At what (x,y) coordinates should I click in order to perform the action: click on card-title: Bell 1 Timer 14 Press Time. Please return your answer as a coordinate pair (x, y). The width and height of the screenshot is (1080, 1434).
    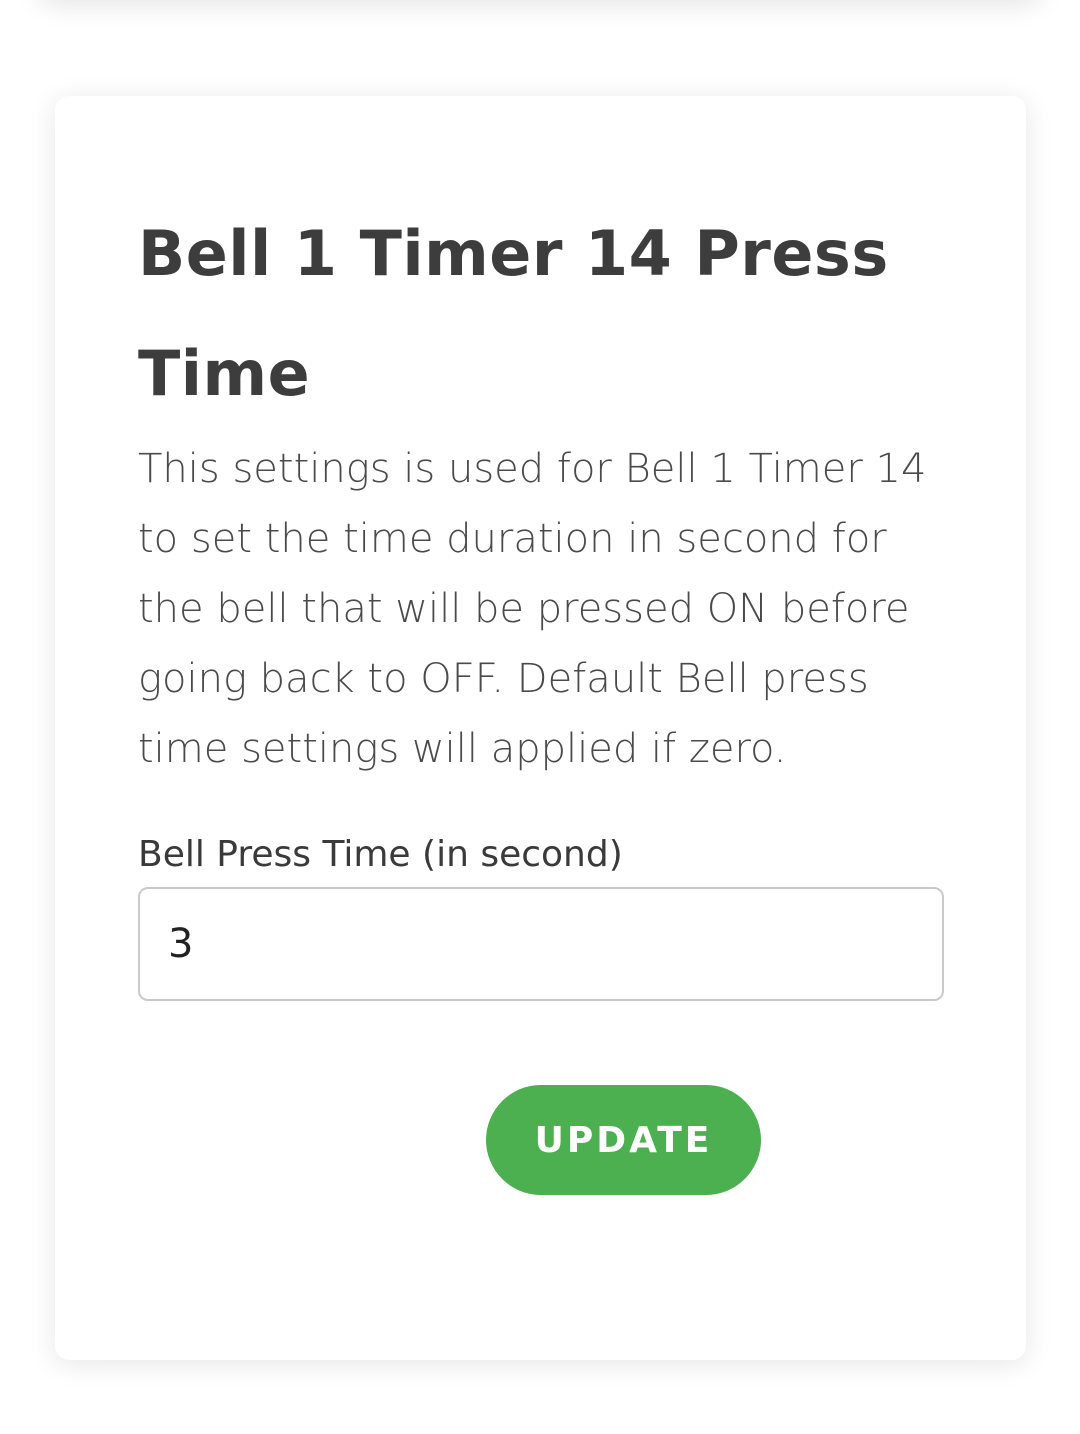
    Looking at the image, I should click on (513, 313).